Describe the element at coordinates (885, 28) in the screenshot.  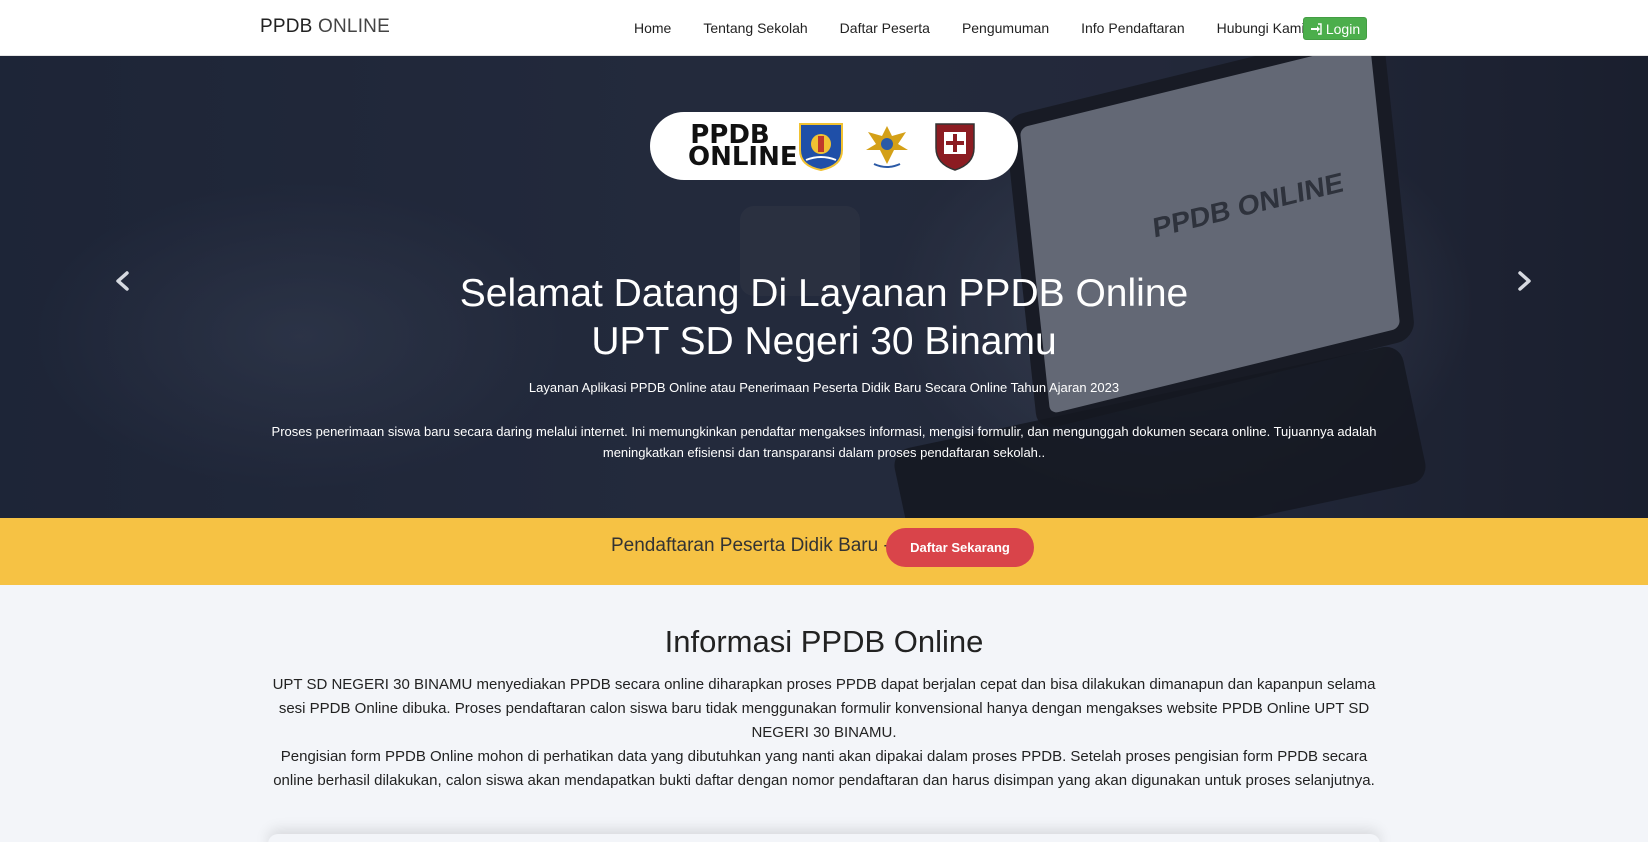
I see `nav-item-daftar-peserta: Daftar Peserta` at that location.